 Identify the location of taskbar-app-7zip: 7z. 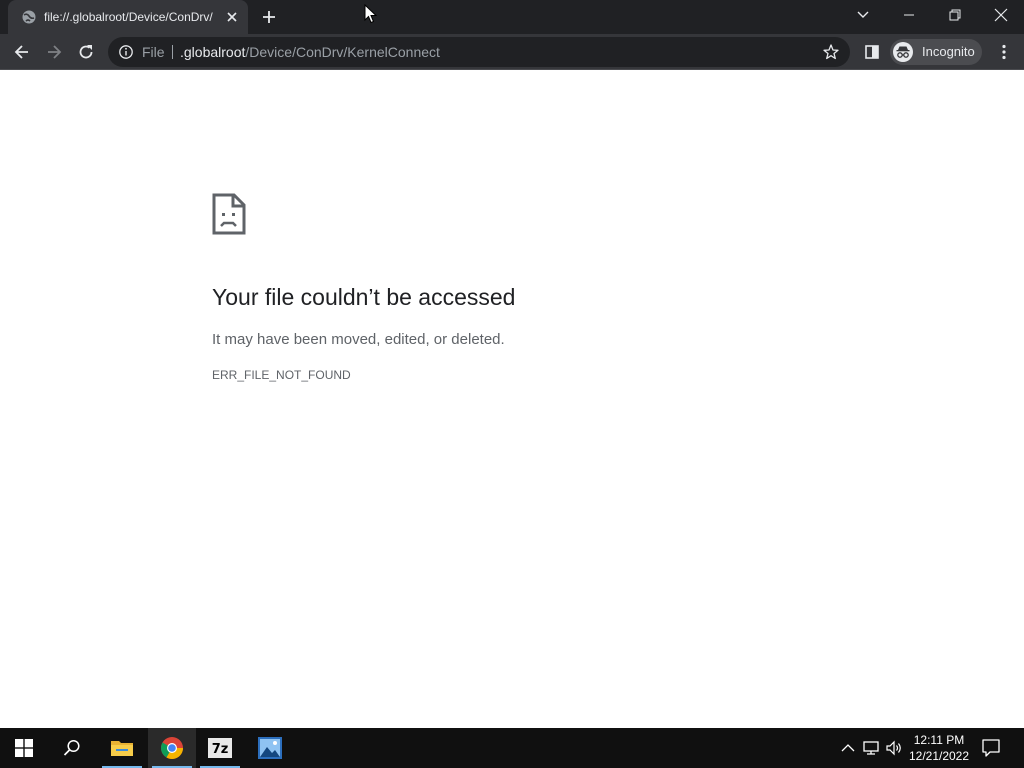
(220, 748).